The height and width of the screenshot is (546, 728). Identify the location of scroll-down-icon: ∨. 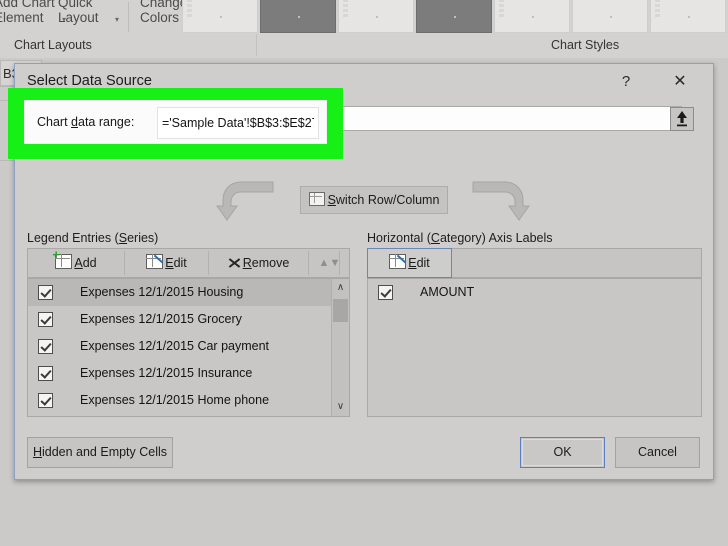
(340, 407).